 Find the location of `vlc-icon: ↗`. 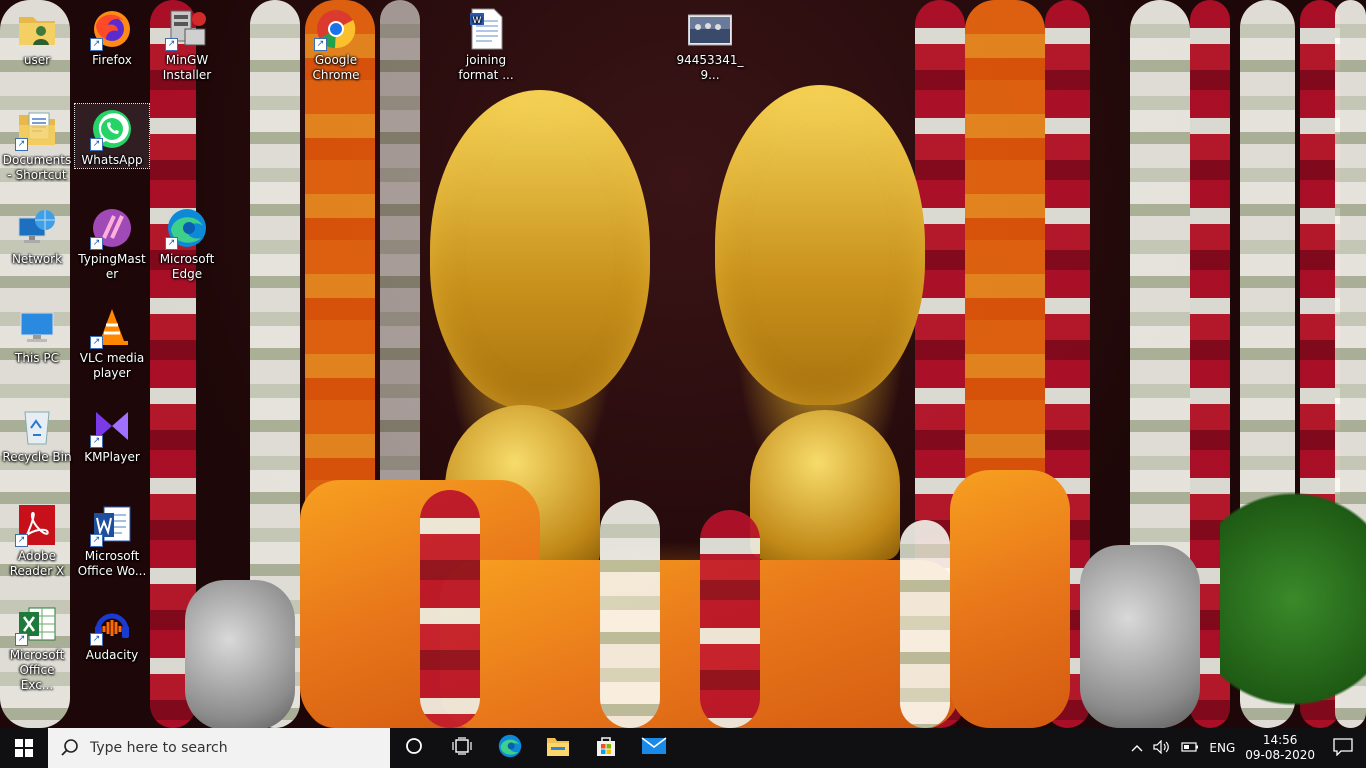

vlc-icon: ↗ is located at coordinates (112, 327).